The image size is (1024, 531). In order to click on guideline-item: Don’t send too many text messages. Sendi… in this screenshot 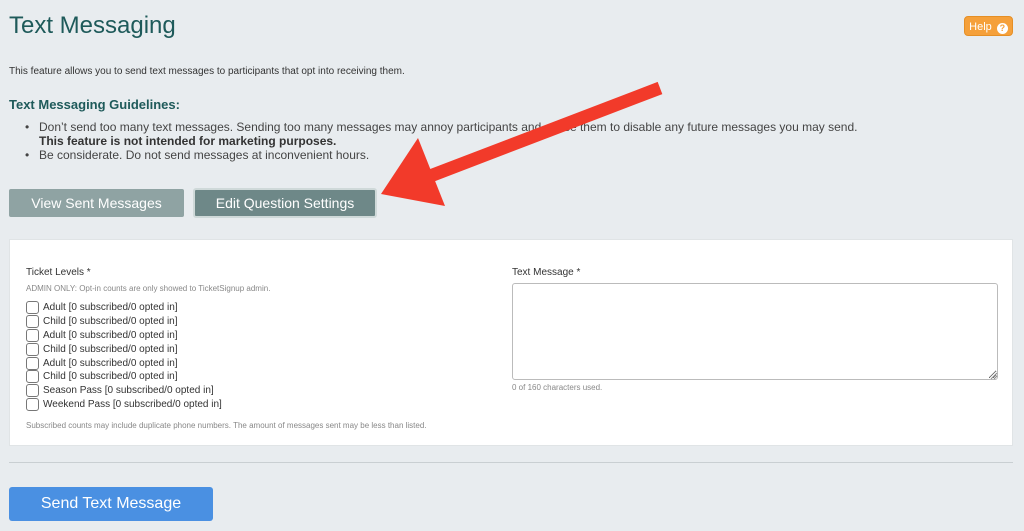, I will do `click(473, 134)`.